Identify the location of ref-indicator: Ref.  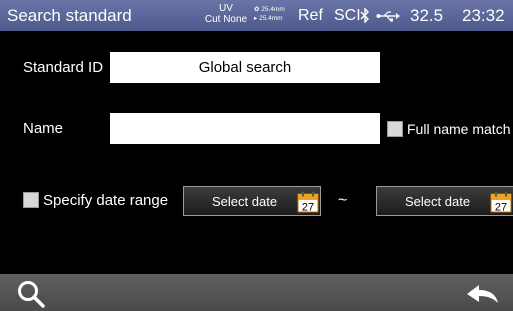
(310, 15).